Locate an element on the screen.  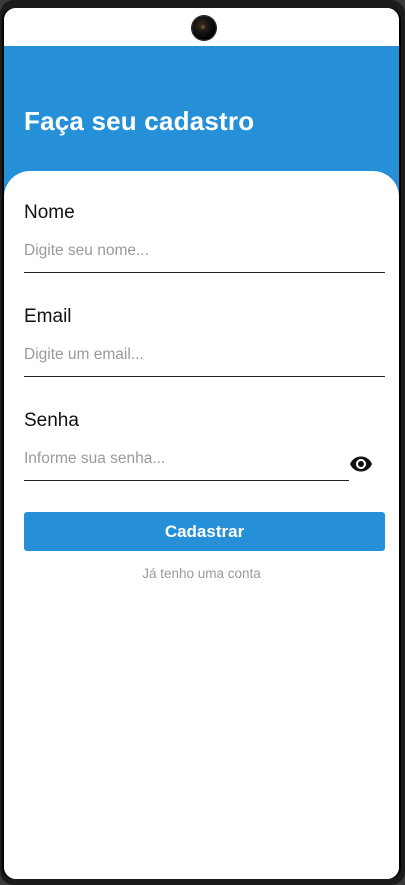
password-input is located at coordinates (186, 462).